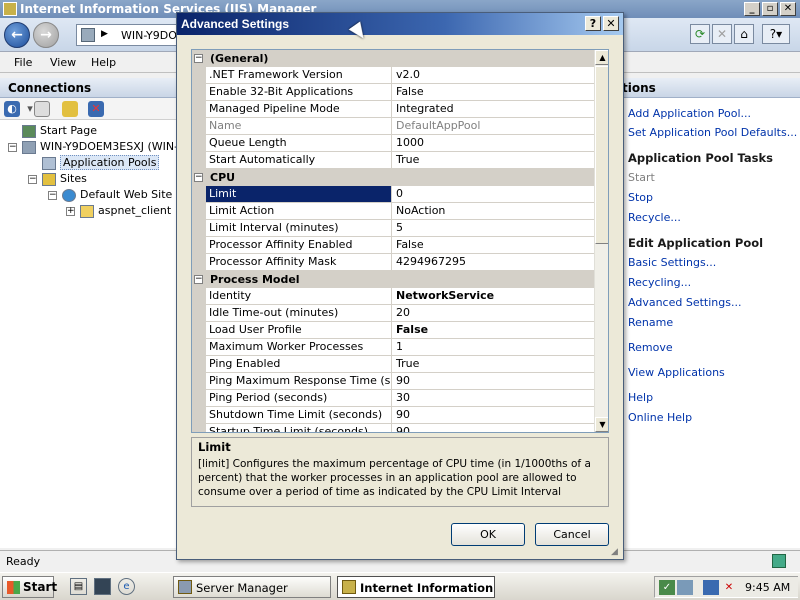 The image size is (800, 600). Describe the element at coordinates (17, 35) in the screenshot. I see `back-arrow-icon: ←` at that location.